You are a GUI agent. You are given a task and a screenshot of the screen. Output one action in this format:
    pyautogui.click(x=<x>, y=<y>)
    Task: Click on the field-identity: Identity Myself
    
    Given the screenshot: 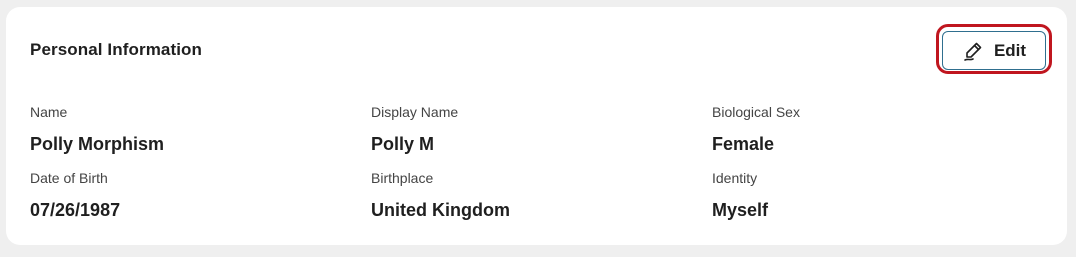 What is the action you would take?
    pyautogui.click(x=862, y=195)
    